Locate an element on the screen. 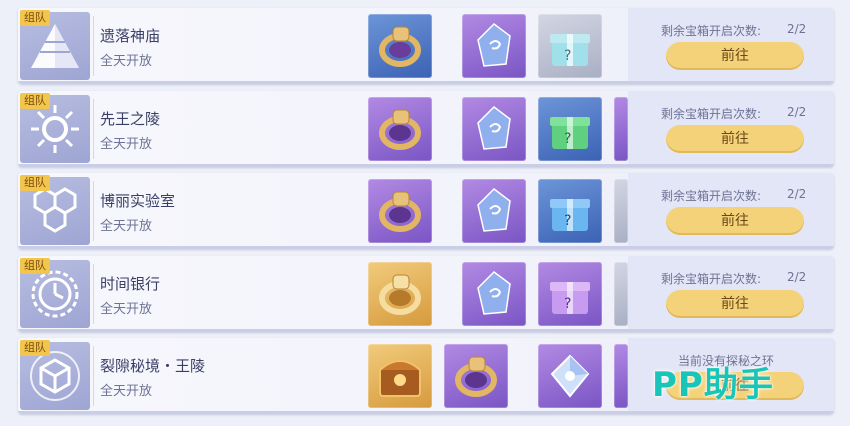 The height and width of the screenshot is (426, 850). pyramid-icon is located at coordinates (55, 46).